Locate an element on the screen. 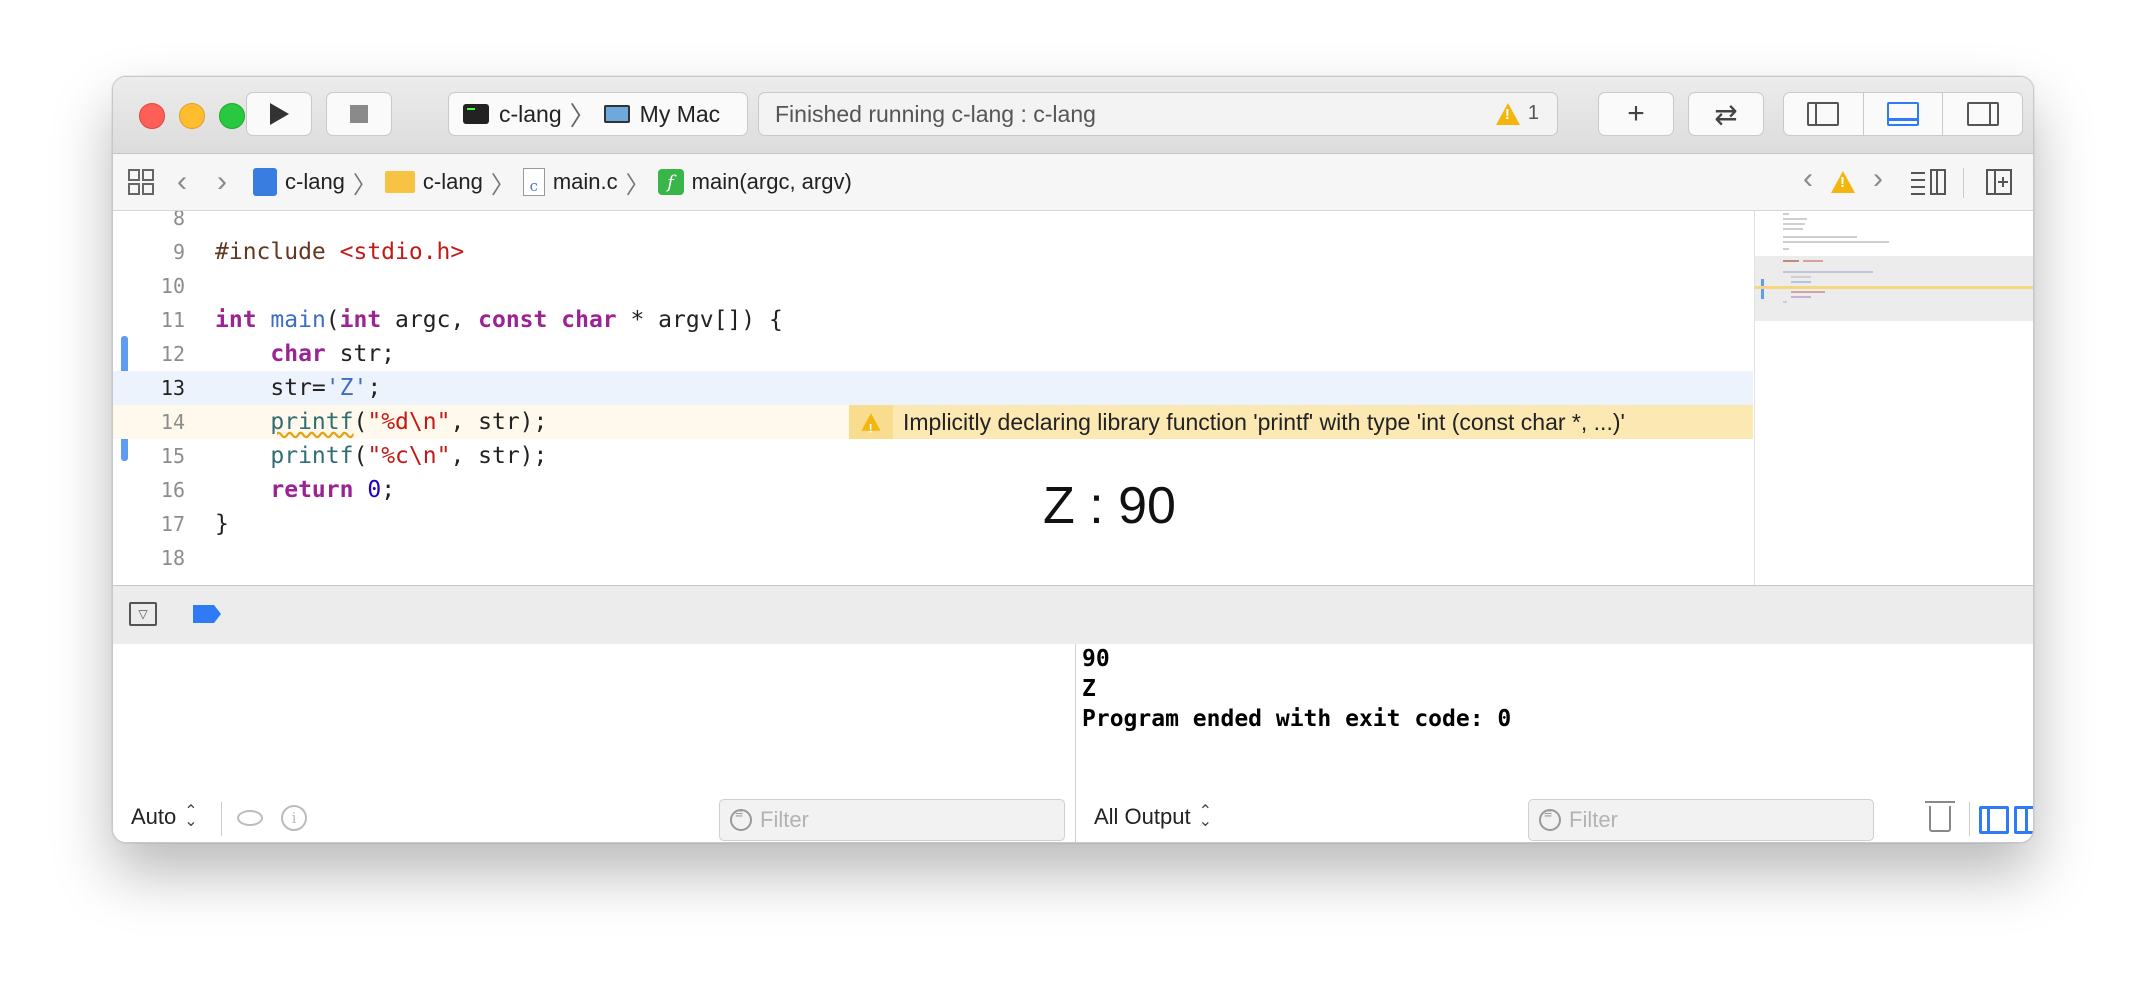 Image resolution: width=2144 pixels, height=988 pixels. code-line: 15 printf("%c\n", str); is located at coordinates (933, 456).